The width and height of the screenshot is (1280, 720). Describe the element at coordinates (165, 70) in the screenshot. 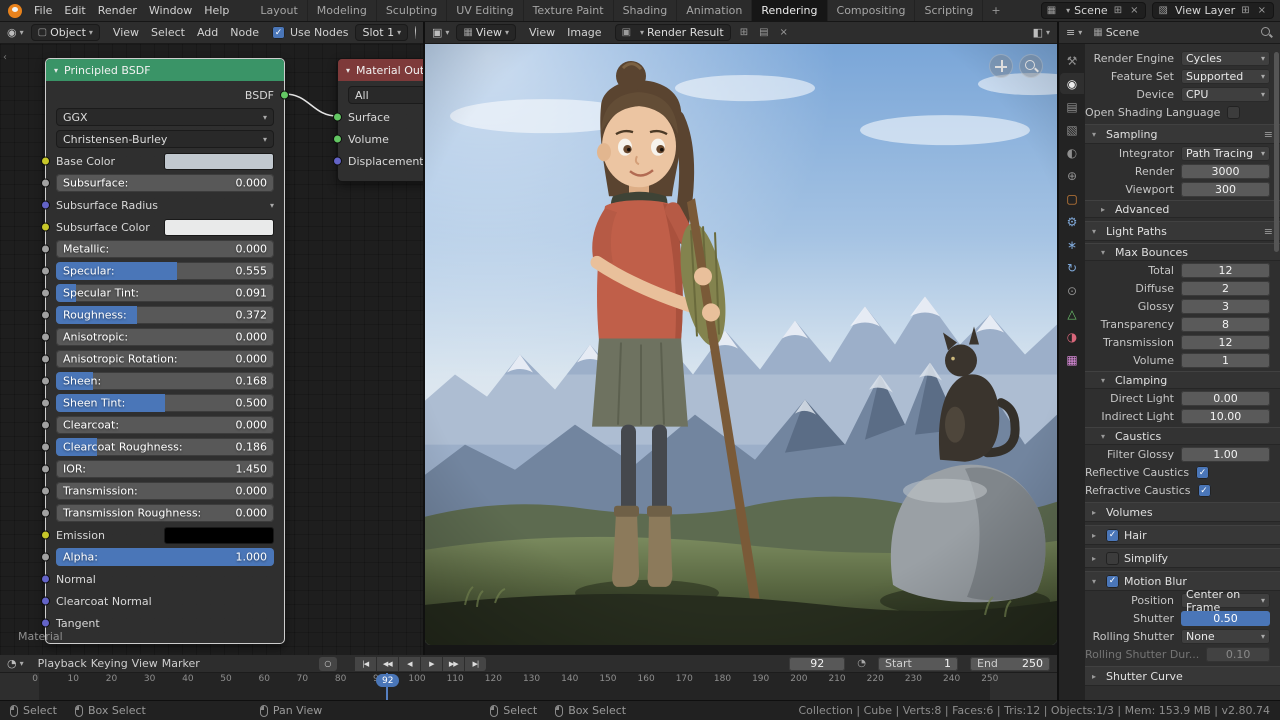

I see `node-header: ▾ Principled BSDF` at that location.